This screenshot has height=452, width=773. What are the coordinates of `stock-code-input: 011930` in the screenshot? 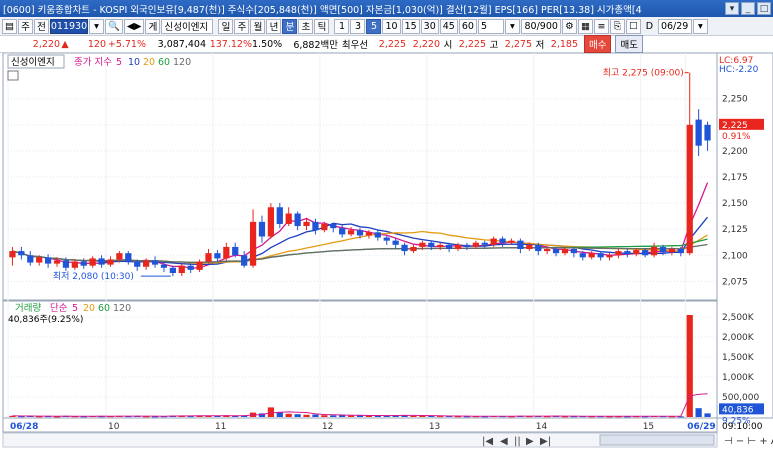 It's located at (69, 26).